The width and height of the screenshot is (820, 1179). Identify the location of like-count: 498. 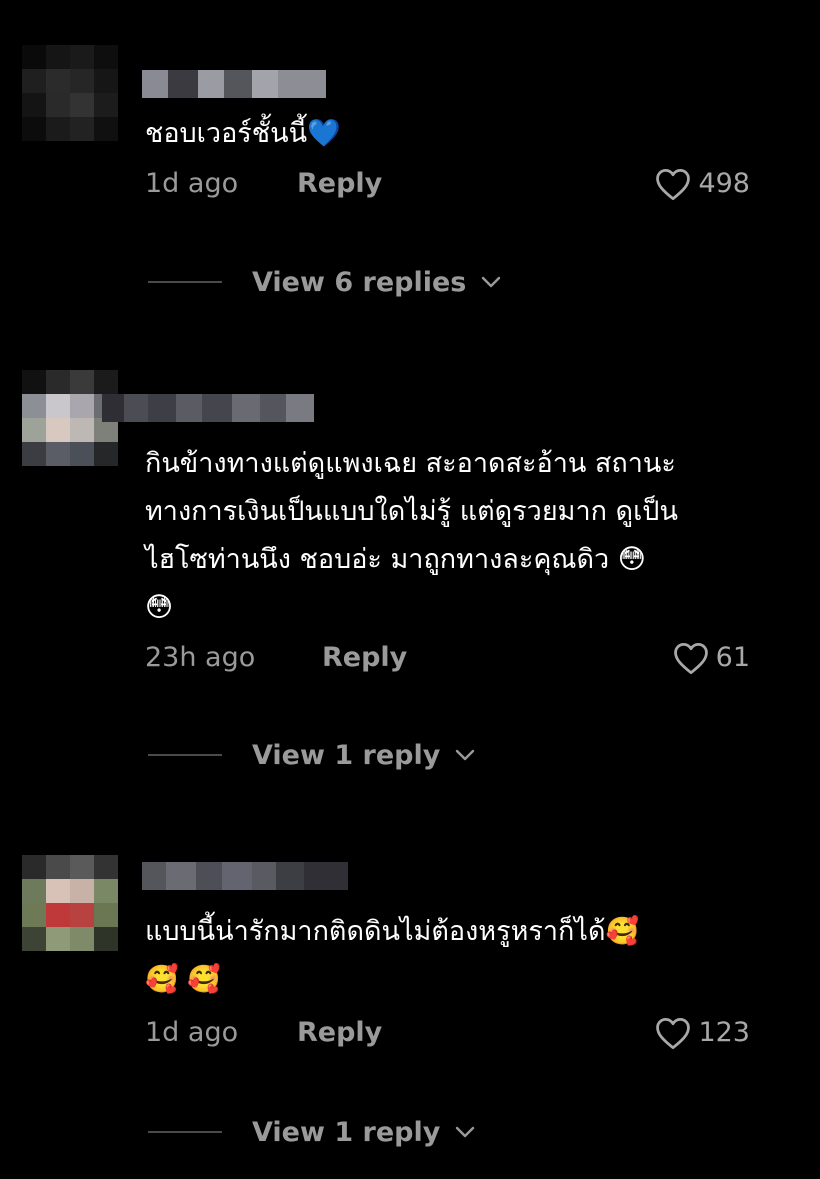
(724, 183).